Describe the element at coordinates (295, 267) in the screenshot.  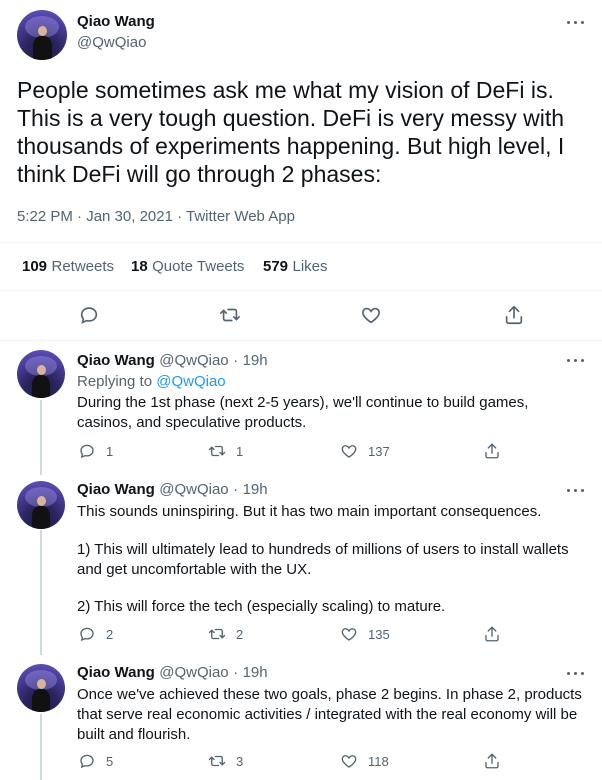
I see `likes-stat: 579 Likes` at that location.